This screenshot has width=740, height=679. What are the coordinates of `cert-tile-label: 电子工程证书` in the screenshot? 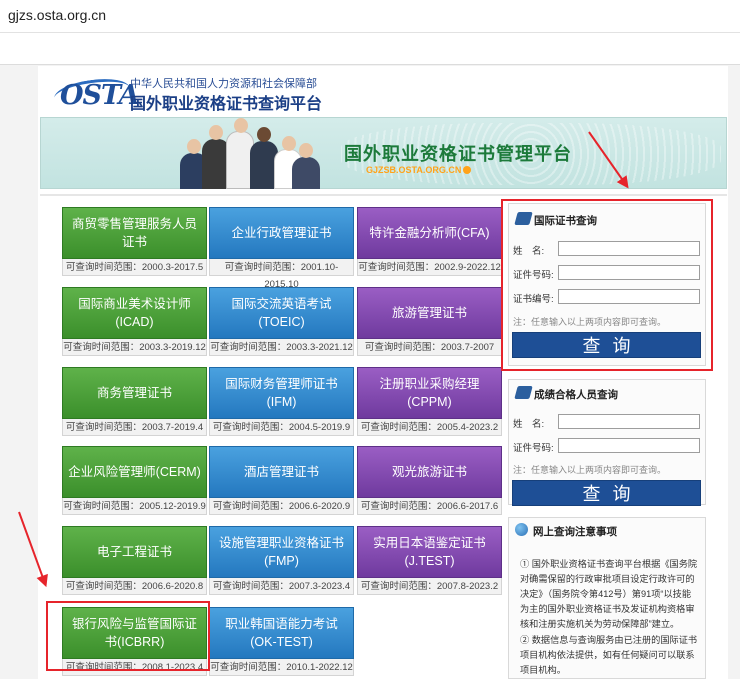 It's located at (134, 552).